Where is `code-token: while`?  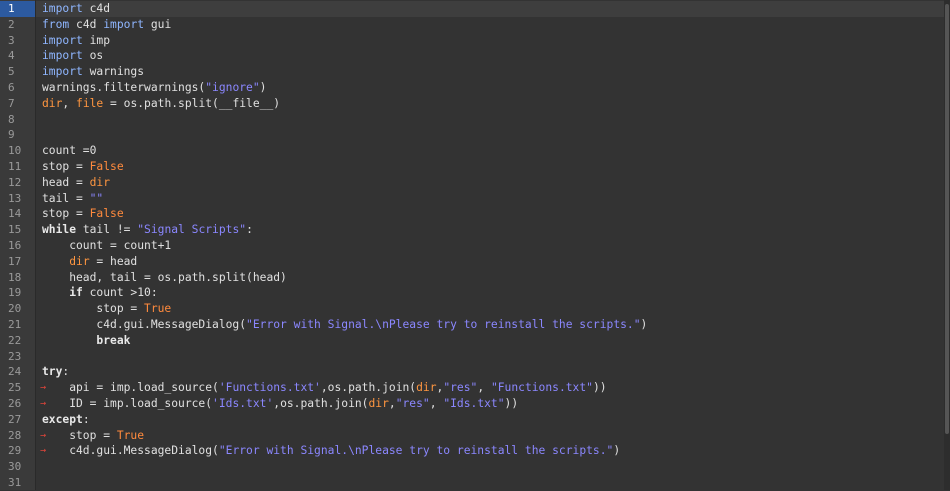 code-token: while is located at coordinates (59, 230).